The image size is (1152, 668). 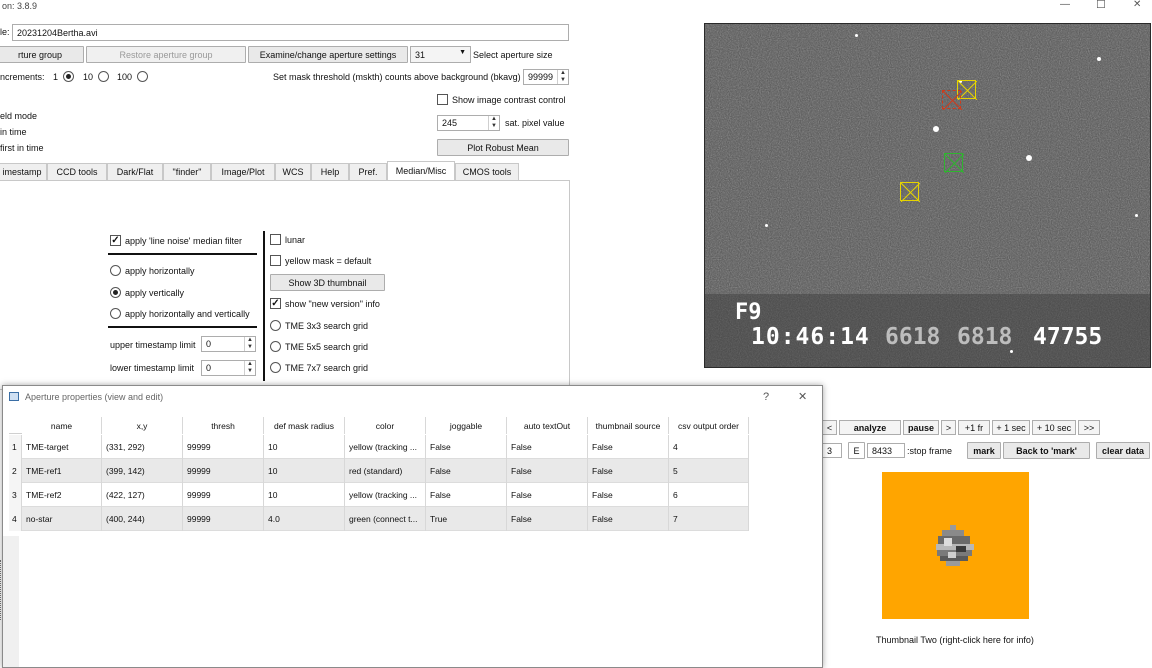 I want to click on next-frame-button: >, so click(x=948, y=427).